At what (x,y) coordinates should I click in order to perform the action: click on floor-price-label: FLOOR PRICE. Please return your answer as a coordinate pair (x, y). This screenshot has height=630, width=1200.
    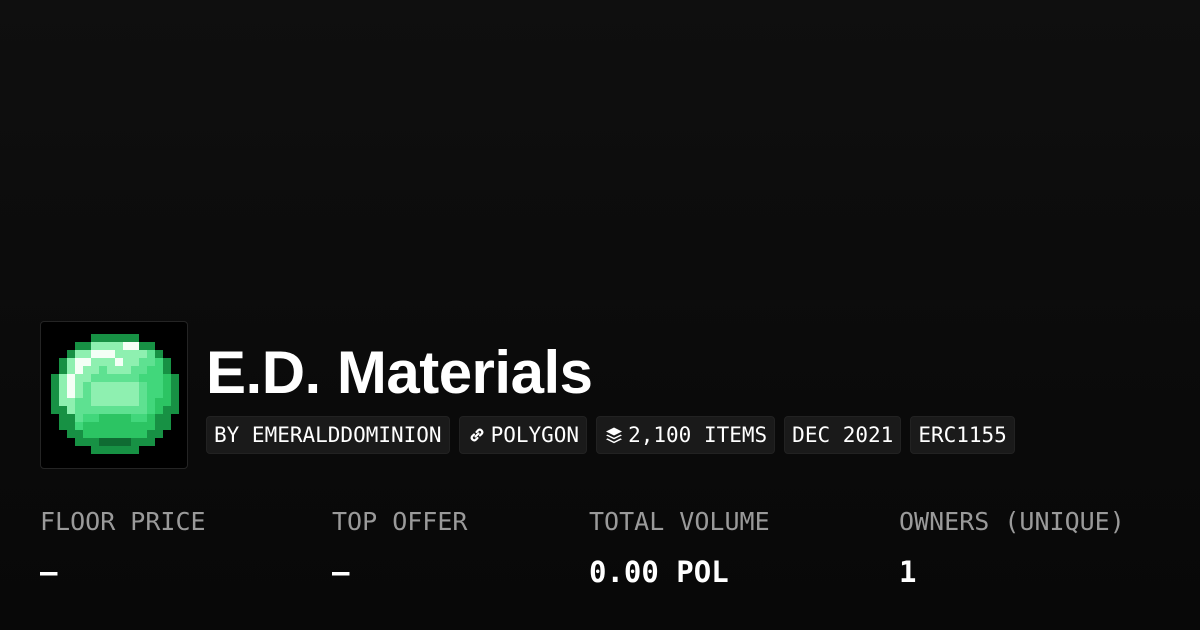
    Looking at the image, I should click on (123, 521).